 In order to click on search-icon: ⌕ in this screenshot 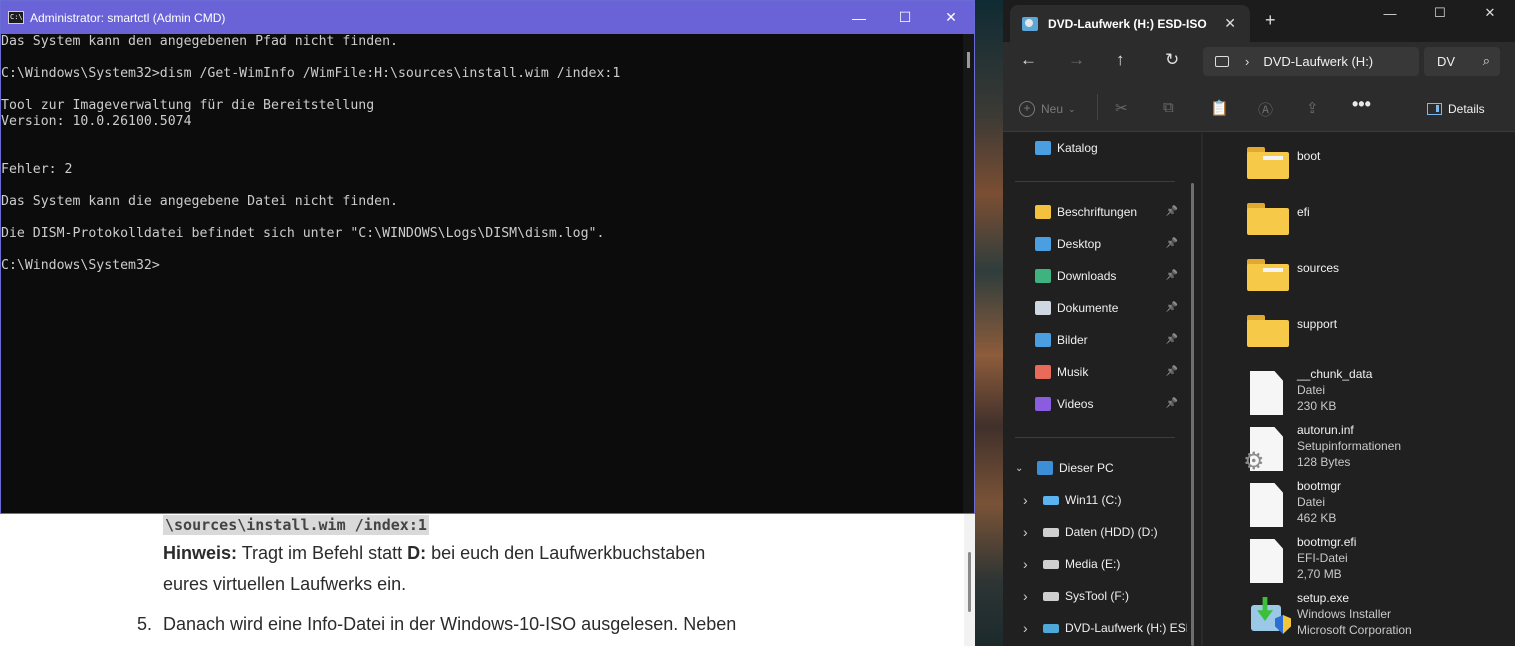, I will do `click(1486, 61)`.